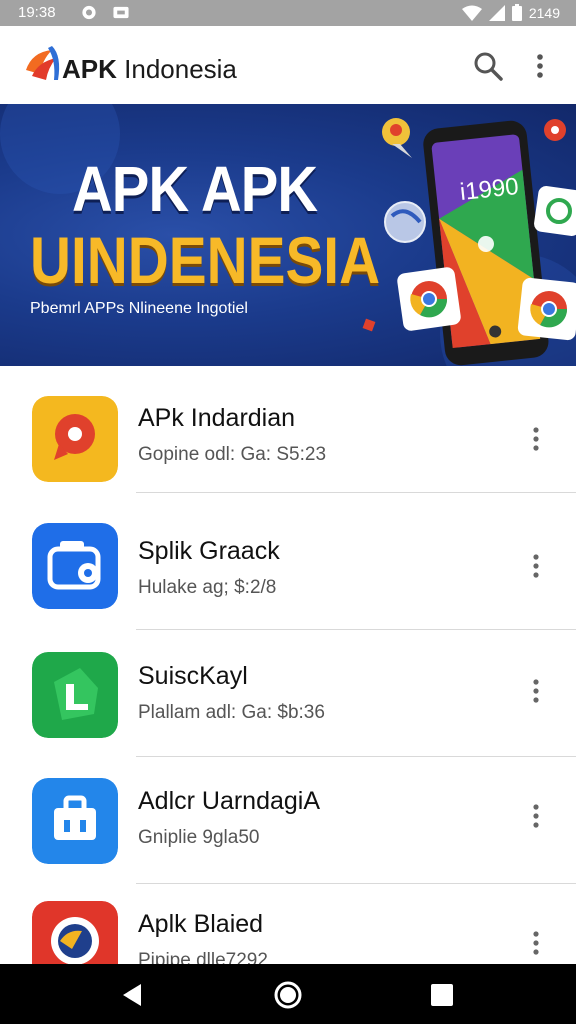 The height and width of the screenshot is (1024, 576). What do you see at coordinates (139, 308) in the screenshot?
I see `banner-subtitle: Pbemrl APPs Nlineene Ingotiel` at bounding box center [139, 308].